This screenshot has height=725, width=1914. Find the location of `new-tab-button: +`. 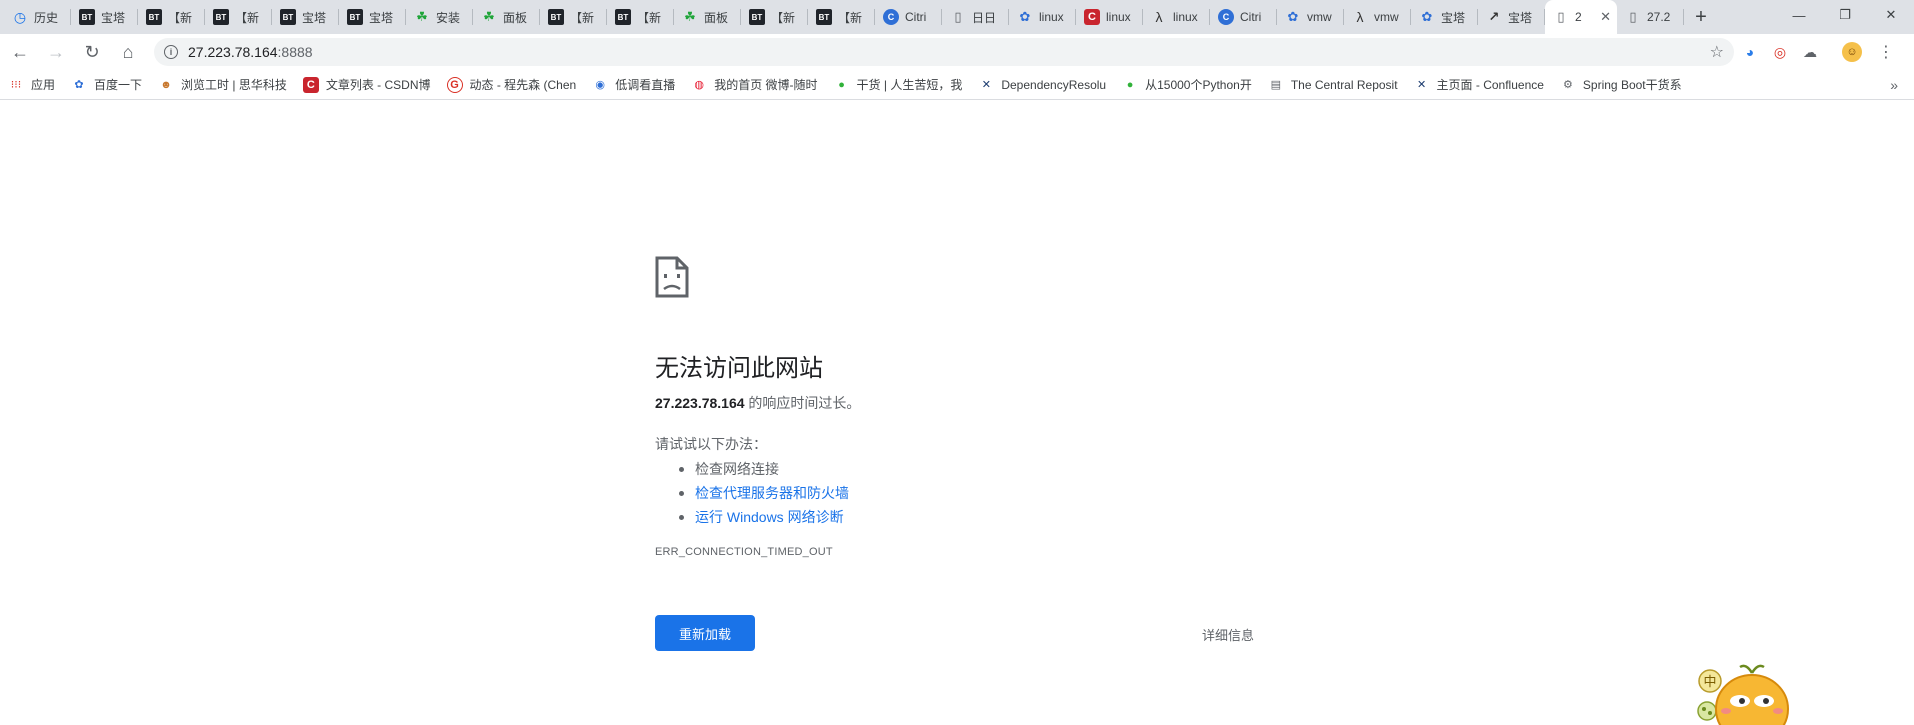

new-tab-button: + is located at coordinates (1701, 17).